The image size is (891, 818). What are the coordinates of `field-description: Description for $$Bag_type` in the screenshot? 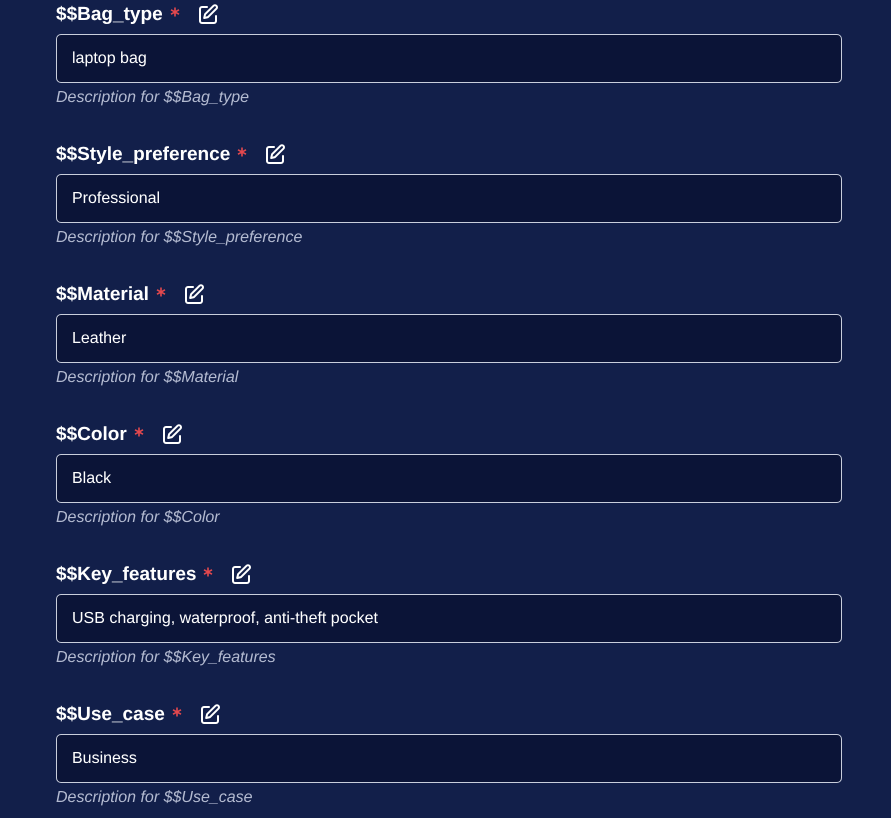 It's located at (153, 98).